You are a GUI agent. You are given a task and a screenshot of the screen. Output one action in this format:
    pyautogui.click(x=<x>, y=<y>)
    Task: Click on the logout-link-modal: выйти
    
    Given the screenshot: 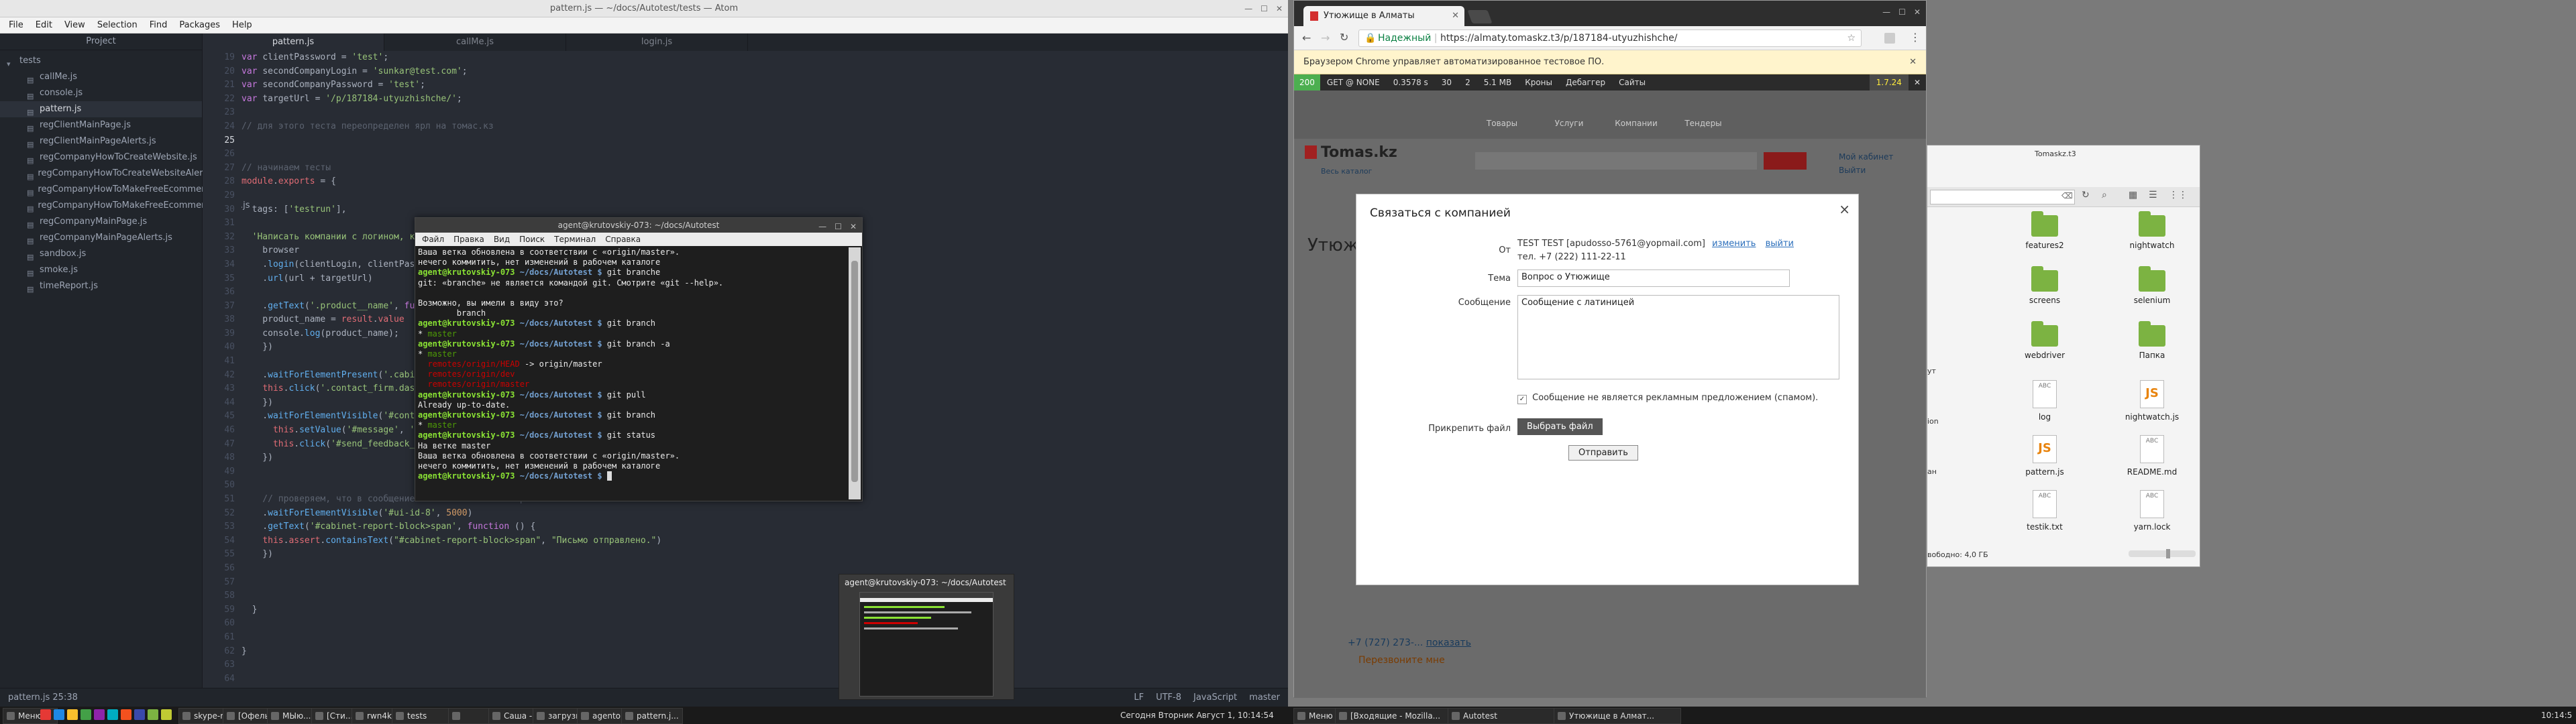 What is the action you would take?
    pyautogui.click(x=1780, y=244)
    